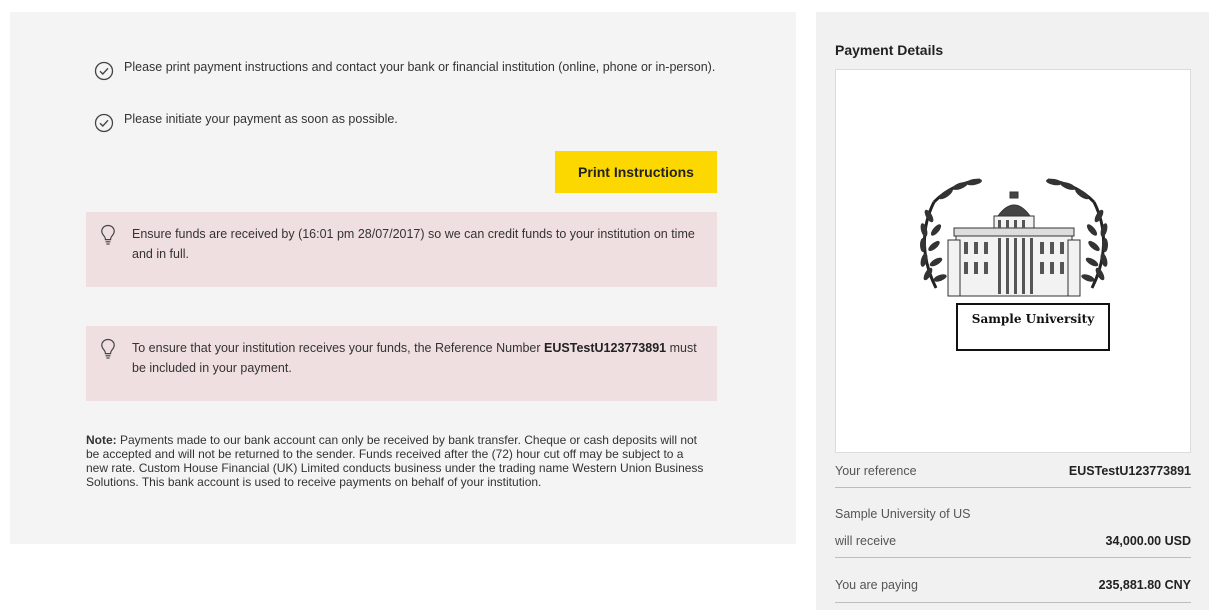  What do you see at coordinates (903, 514) in the screenshot?
I see `recipient-name: Sample University of US` at bounding box center [903, 514].